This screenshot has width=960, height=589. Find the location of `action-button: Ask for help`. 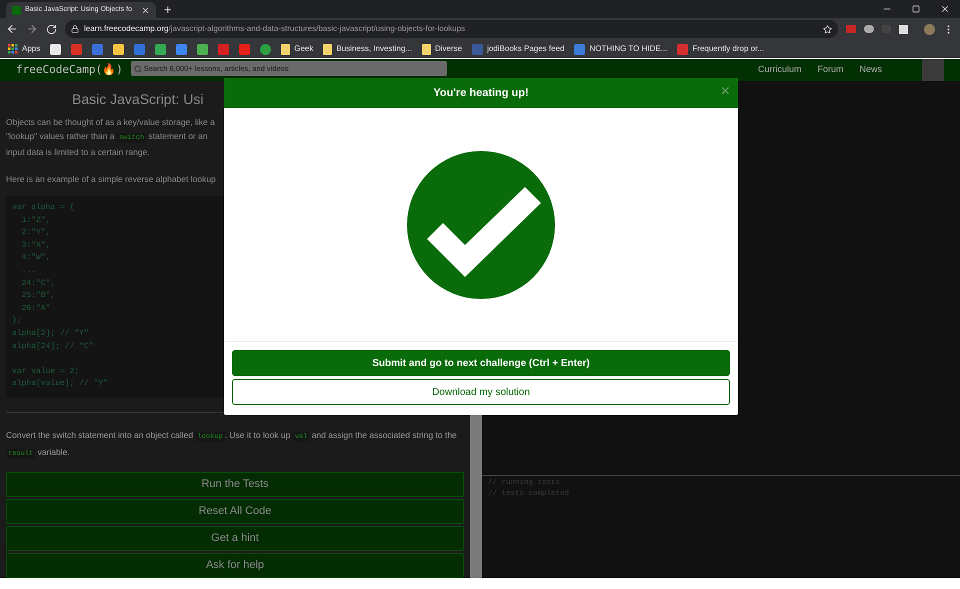

action-button: Ask for help is located at coordinates (235, 565).